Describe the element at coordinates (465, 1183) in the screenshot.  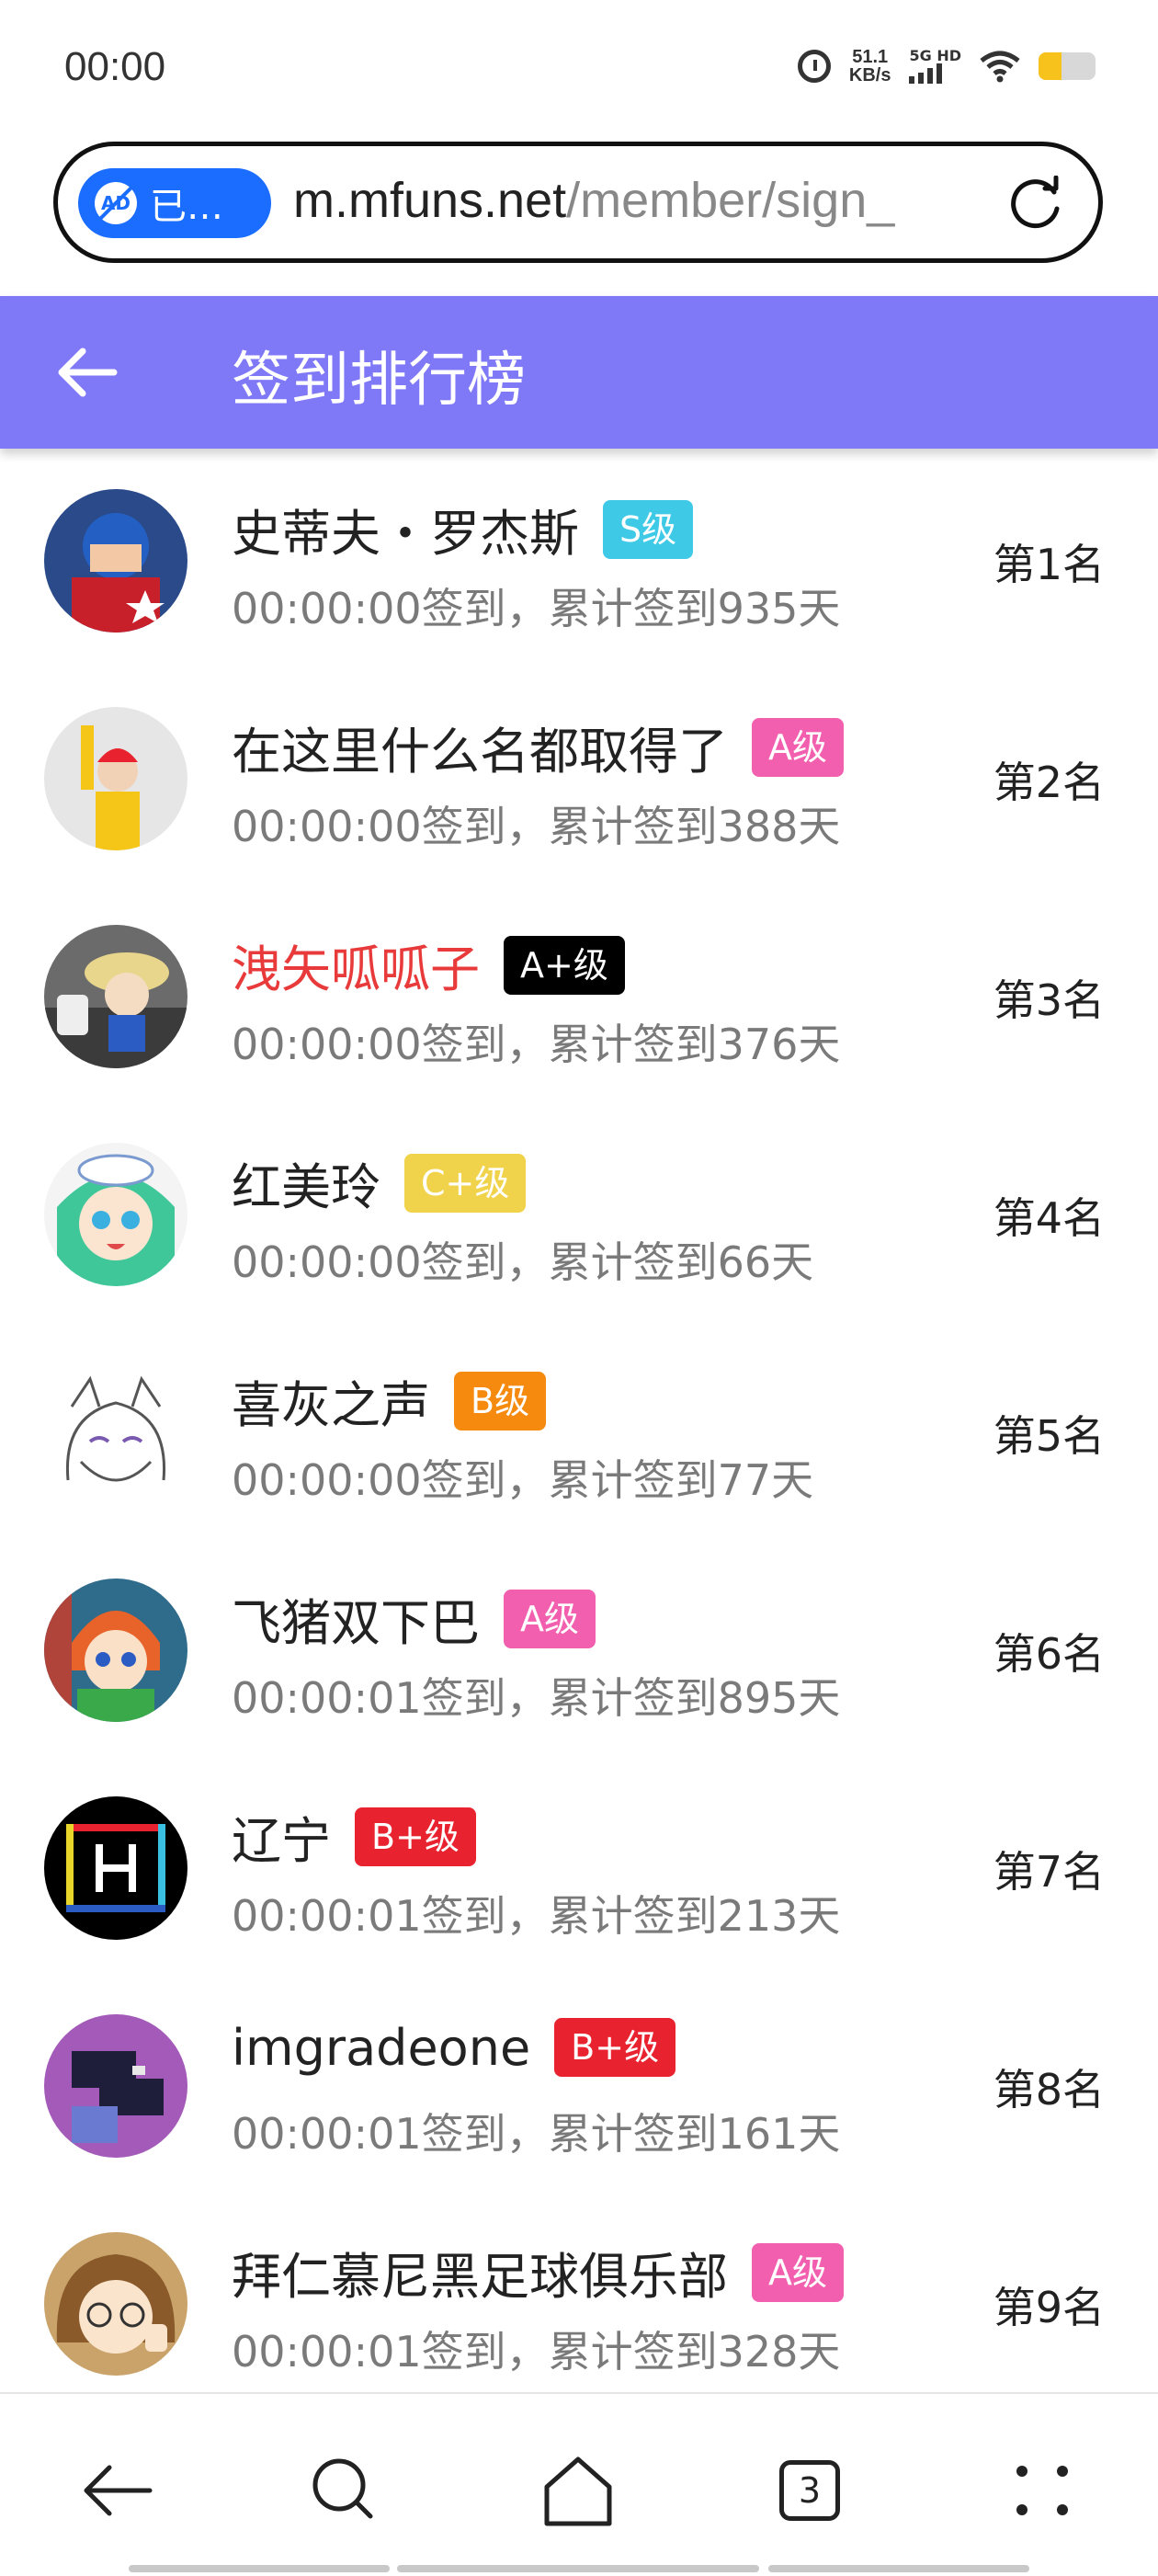
I see `level-badge: C+级` at that location.